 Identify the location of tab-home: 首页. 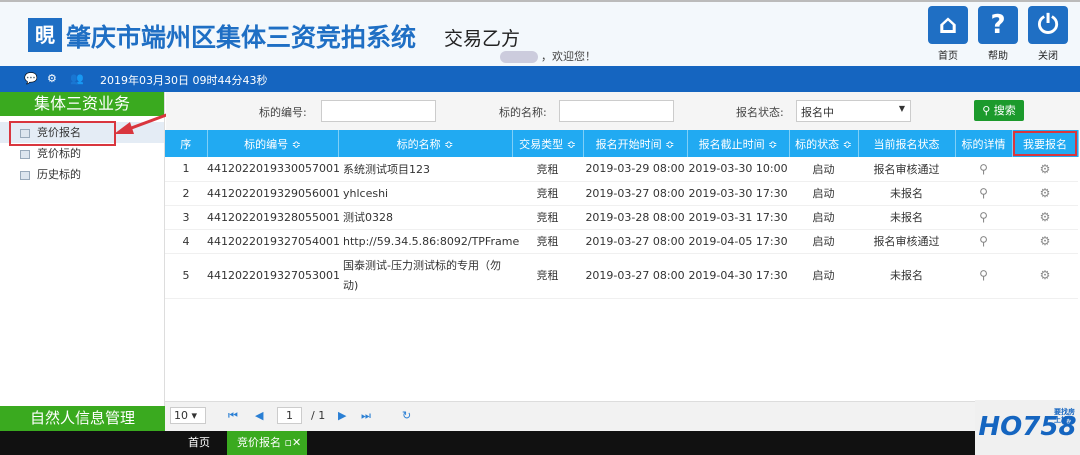
(199, 443).